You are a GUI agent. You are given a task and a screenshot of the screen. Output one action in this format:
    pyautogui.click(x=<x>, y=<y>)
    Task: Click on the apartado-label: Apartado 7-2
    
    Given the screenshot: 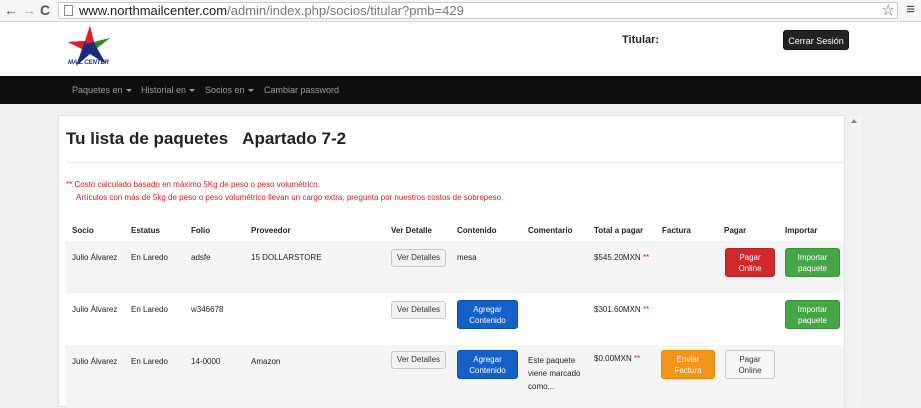 What is the action you would take?
    pyautogui.click(x=294, y=138)
    